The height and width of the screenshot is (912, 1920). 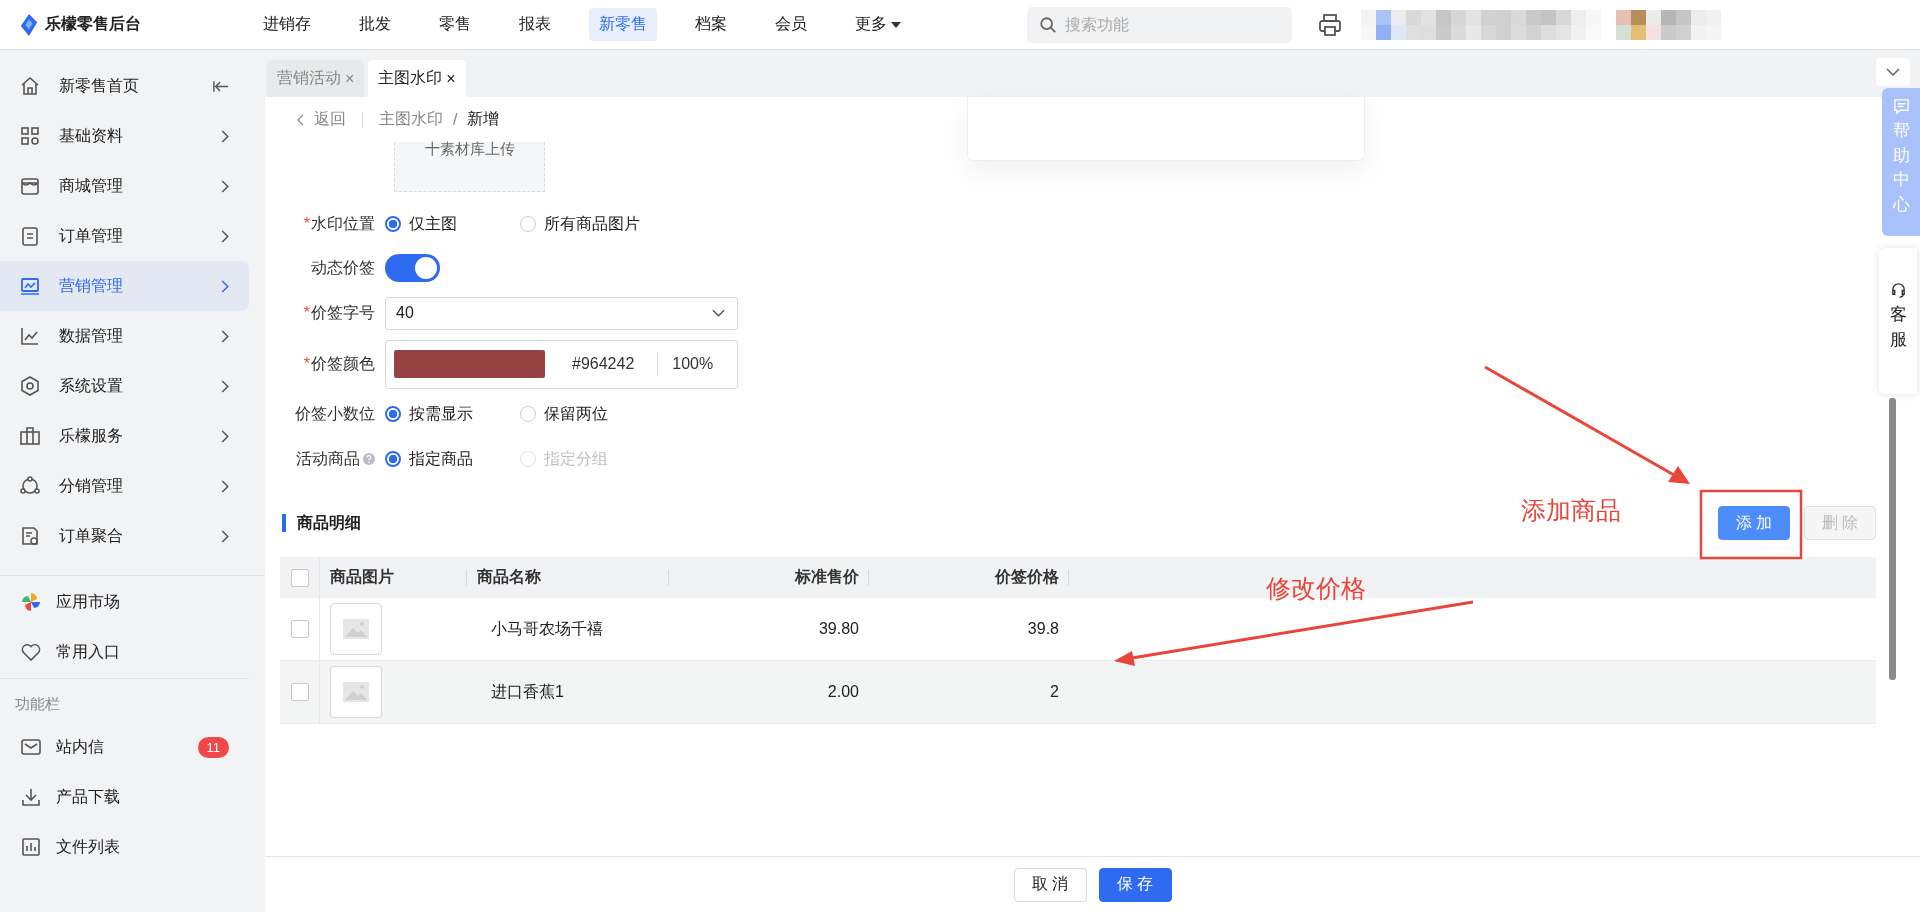 What do you see at coordinates (547, 628) in the screenshot?
I see `table-cell-text: 小马哥农场千禧` at bounding box center [547, 628].